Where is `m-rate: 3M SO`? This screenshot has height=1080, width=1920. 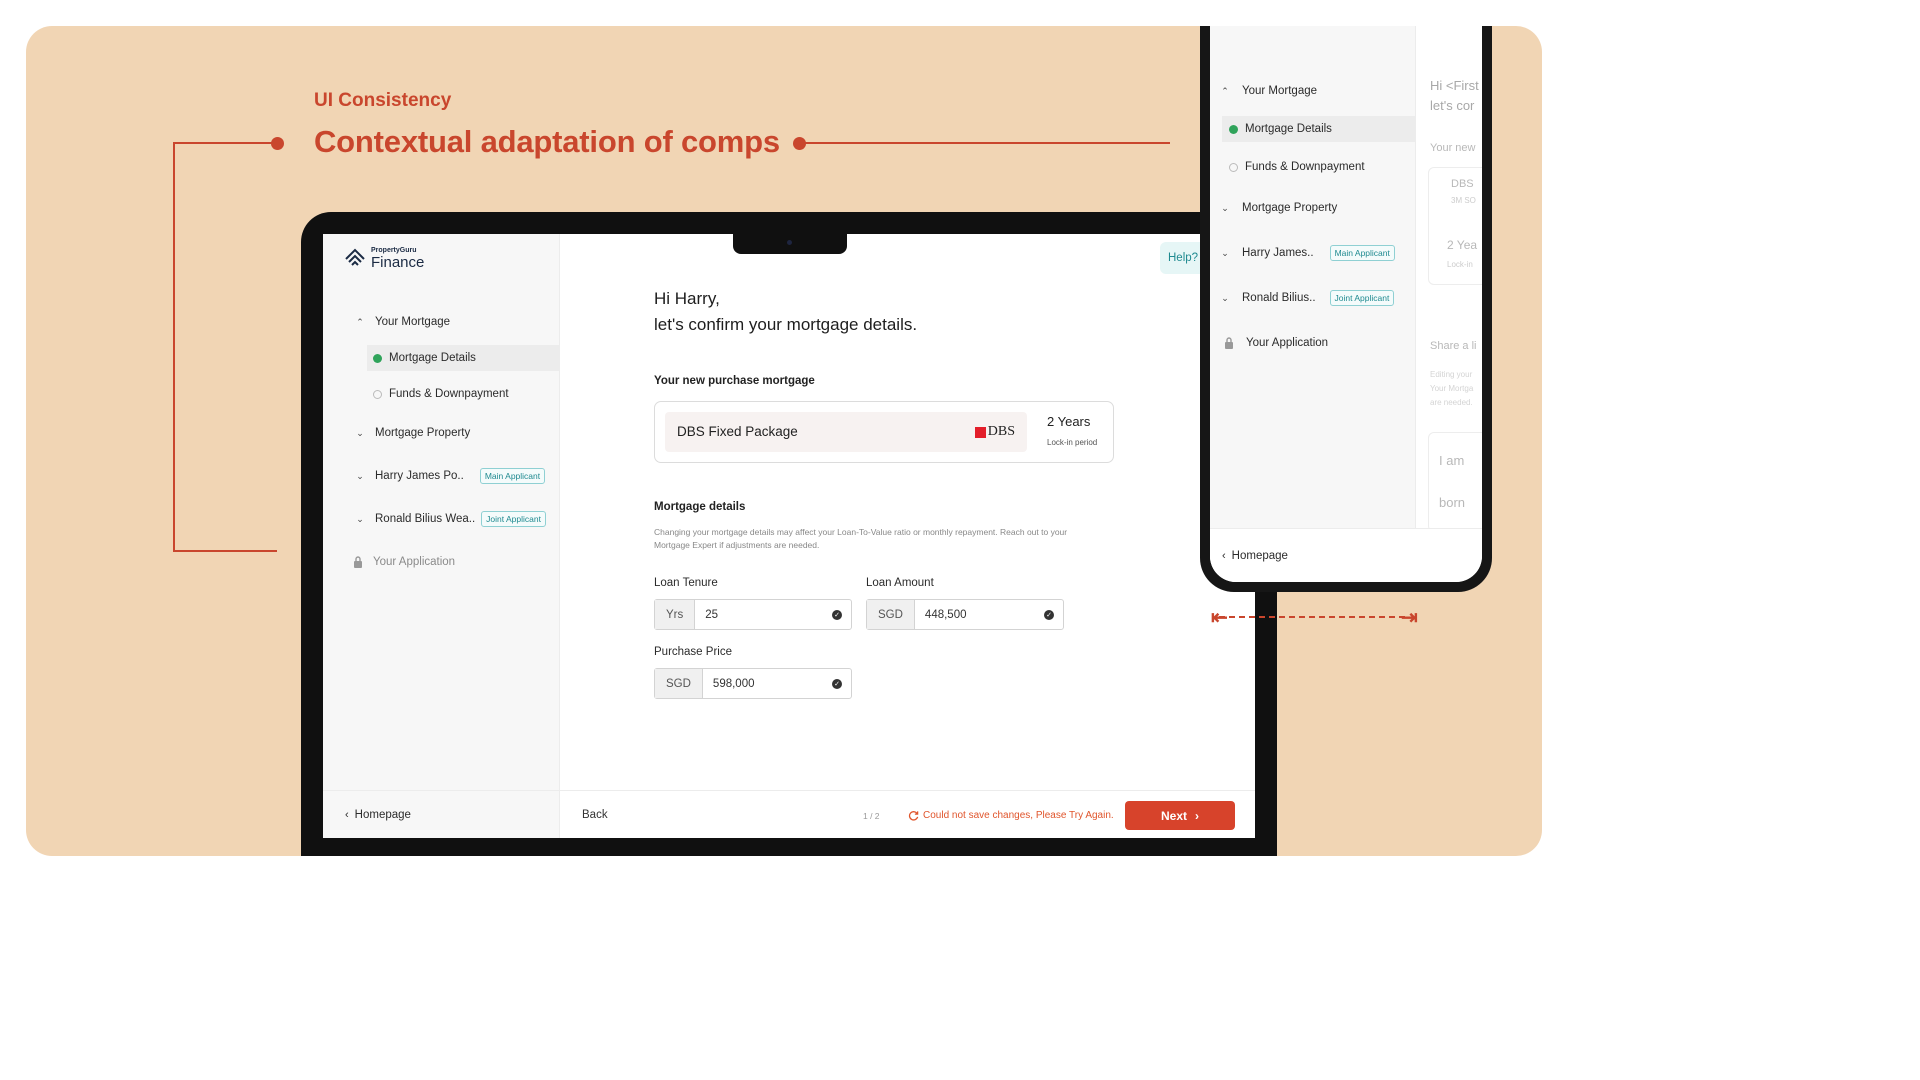 m-rate: 3M SO is located at coordinates (1463, 200).